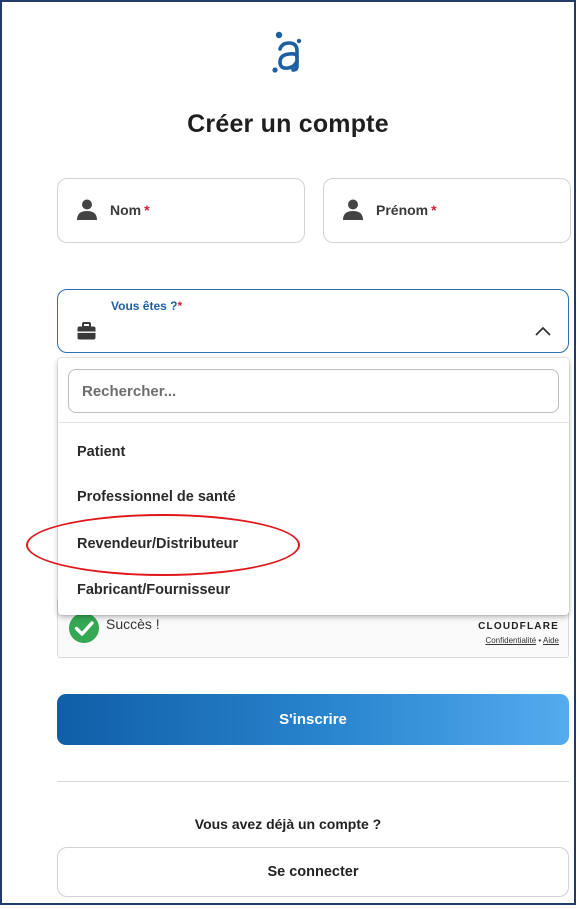  Describe the element at coordinates (313, 719) in the screenshot. I see `signup-button: S'inscrire` at that location.